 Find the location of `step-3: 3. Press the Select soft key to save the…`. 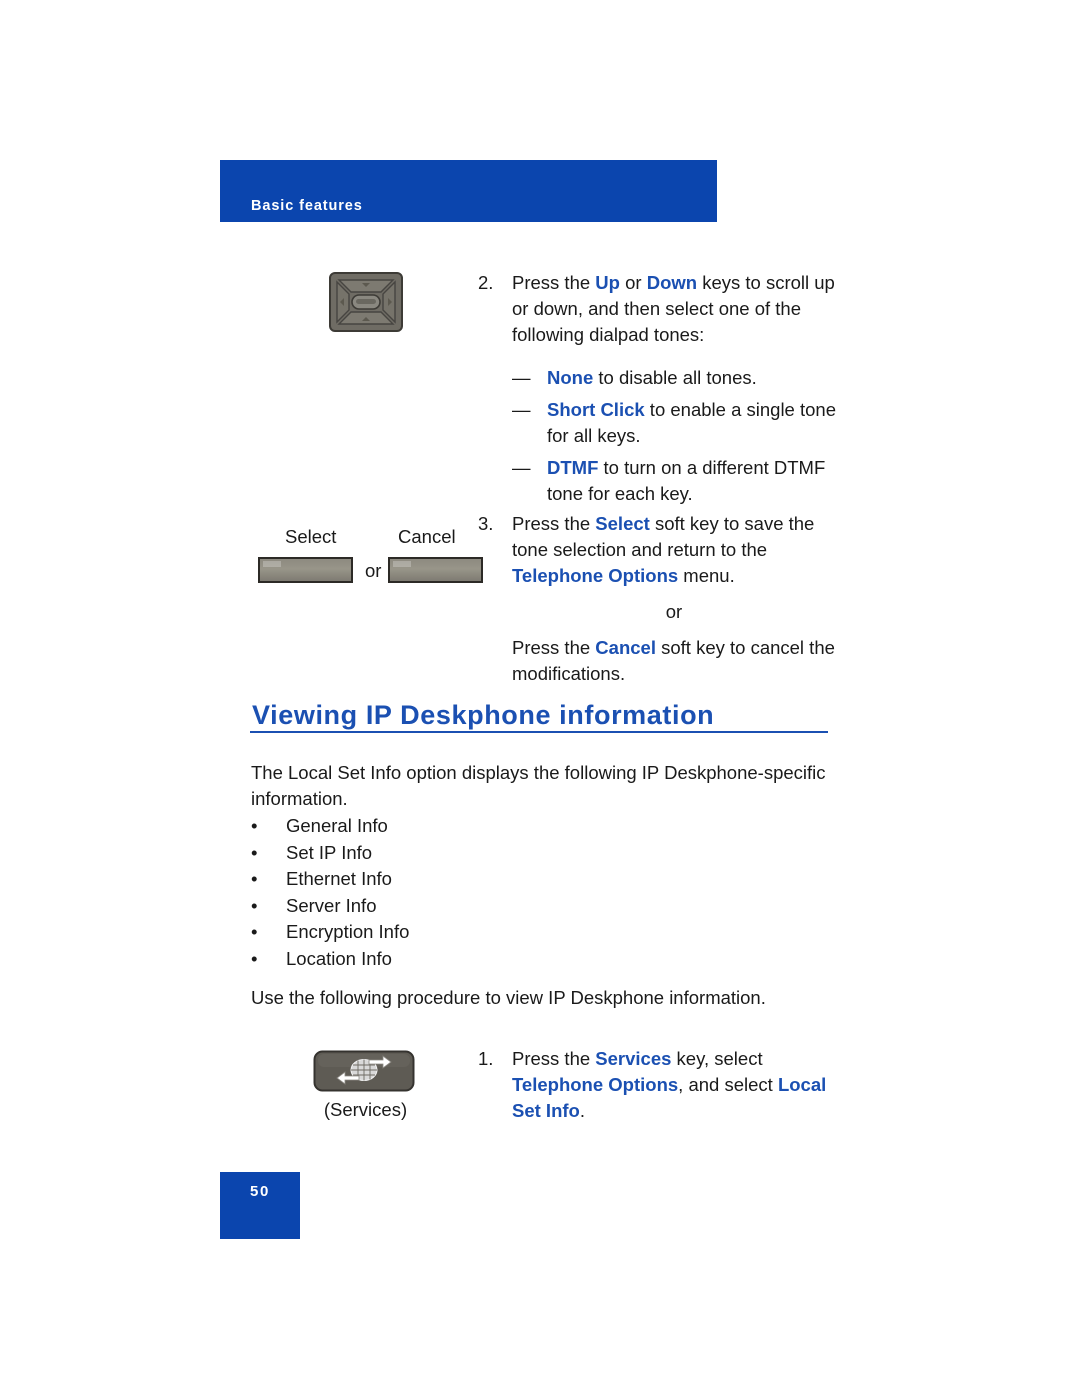

step-3: 3. Press the Select soft key to save the… is located at coordinates (657, 599).